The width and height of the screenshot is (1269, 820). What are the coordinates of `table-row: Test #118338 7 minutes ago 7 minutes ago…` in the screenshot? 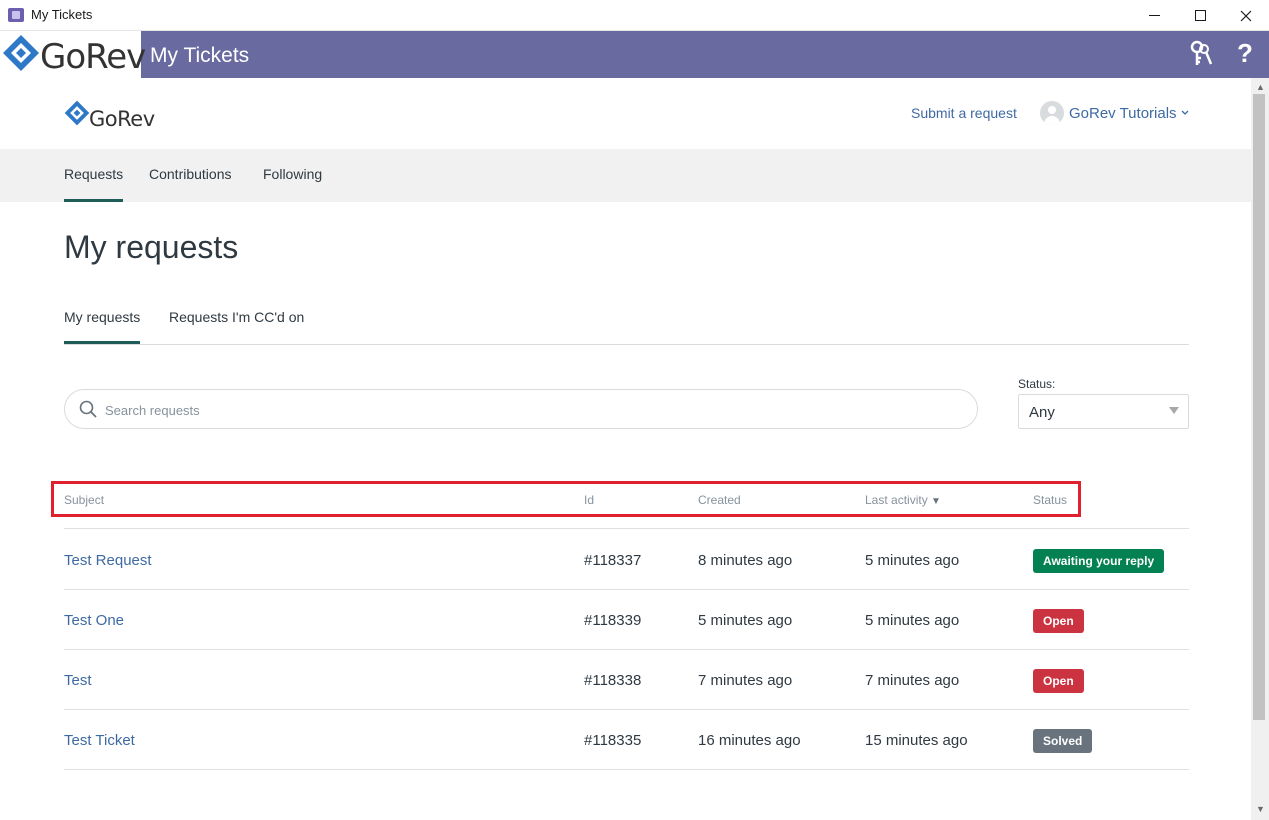 It's located at (626, 680).